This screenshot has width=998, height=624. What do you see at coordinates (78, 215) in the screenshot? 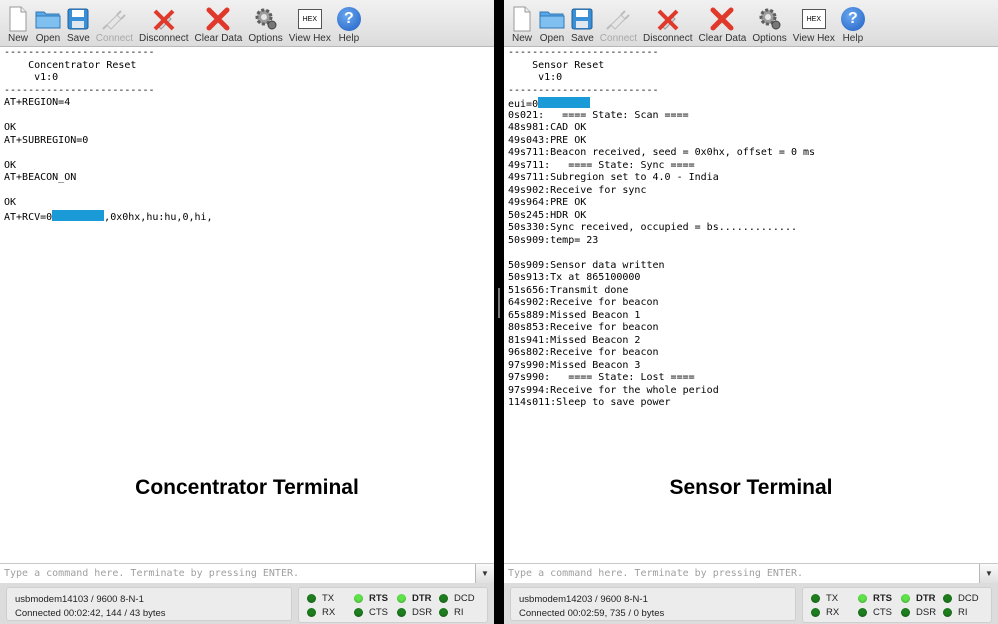
I see `redaction-box` at bounding box center [78, 215].